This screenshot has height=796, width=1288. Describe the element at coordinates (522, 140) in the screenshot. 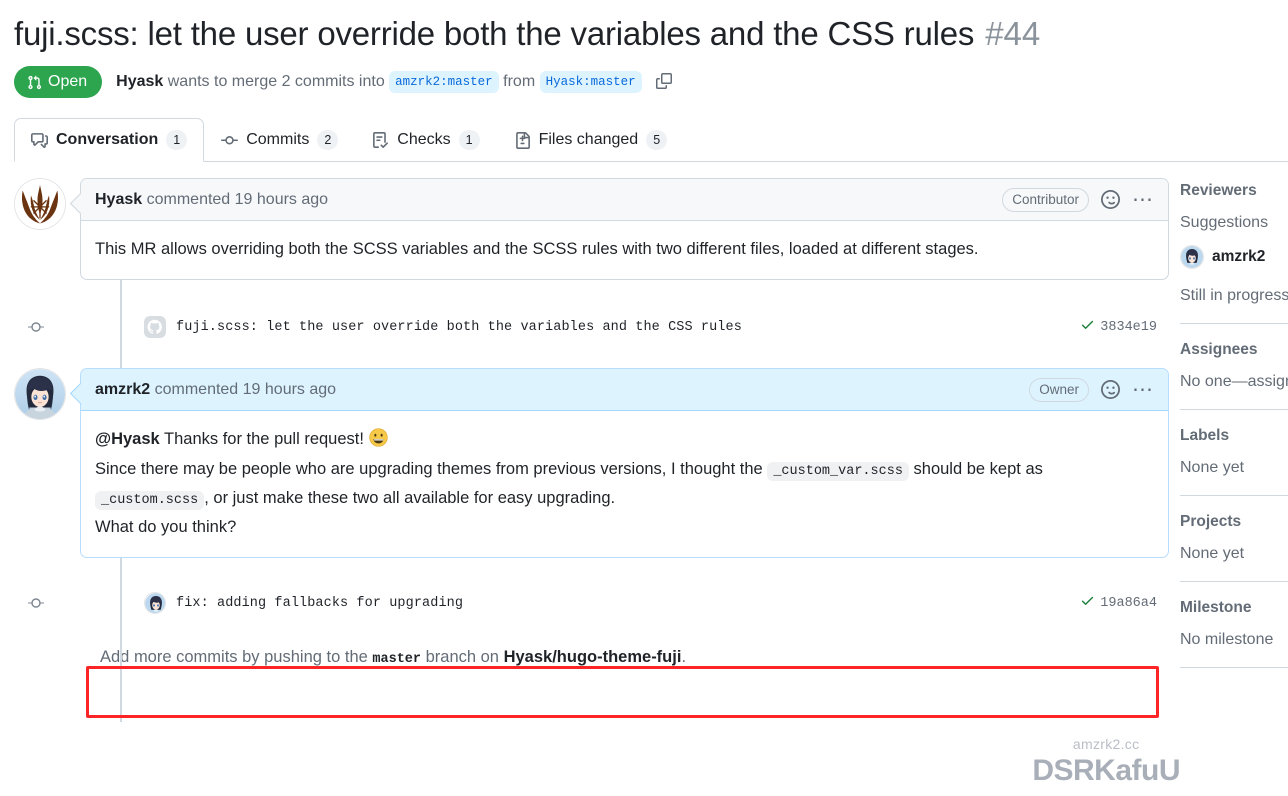

I see `file-diff-icon` at that location.